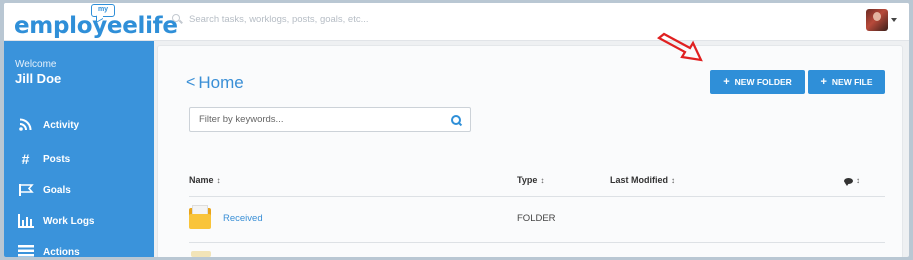  Describe the element at coordinates (243, 218) in the screenshot. I see `file-name-link: Received` at that location.